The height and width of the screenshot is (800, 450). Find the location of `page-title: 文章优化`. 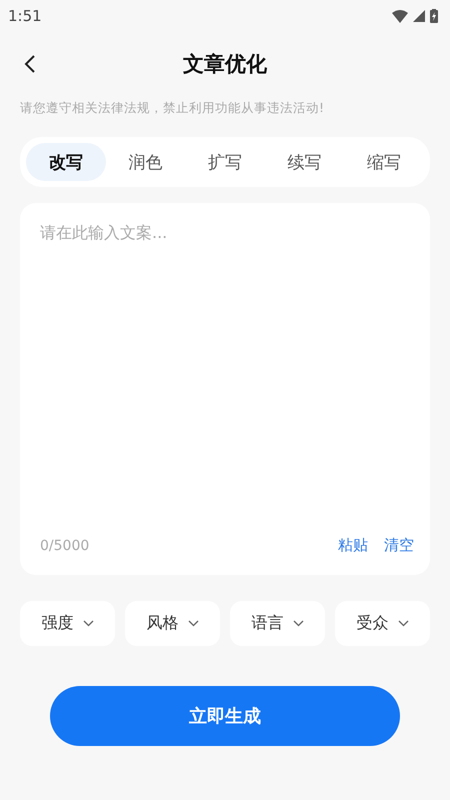

page-title: 文章优化 is located at coordinates (225, 64).